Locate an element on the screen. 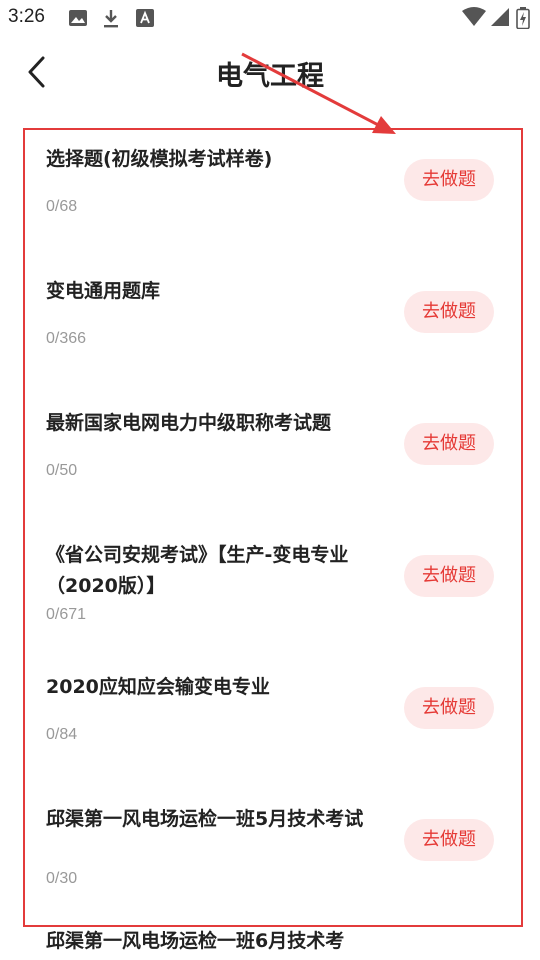 The width and height of the screenshot is (540, 960). page-title: 电气工程 is located at coordinates (270, 76).